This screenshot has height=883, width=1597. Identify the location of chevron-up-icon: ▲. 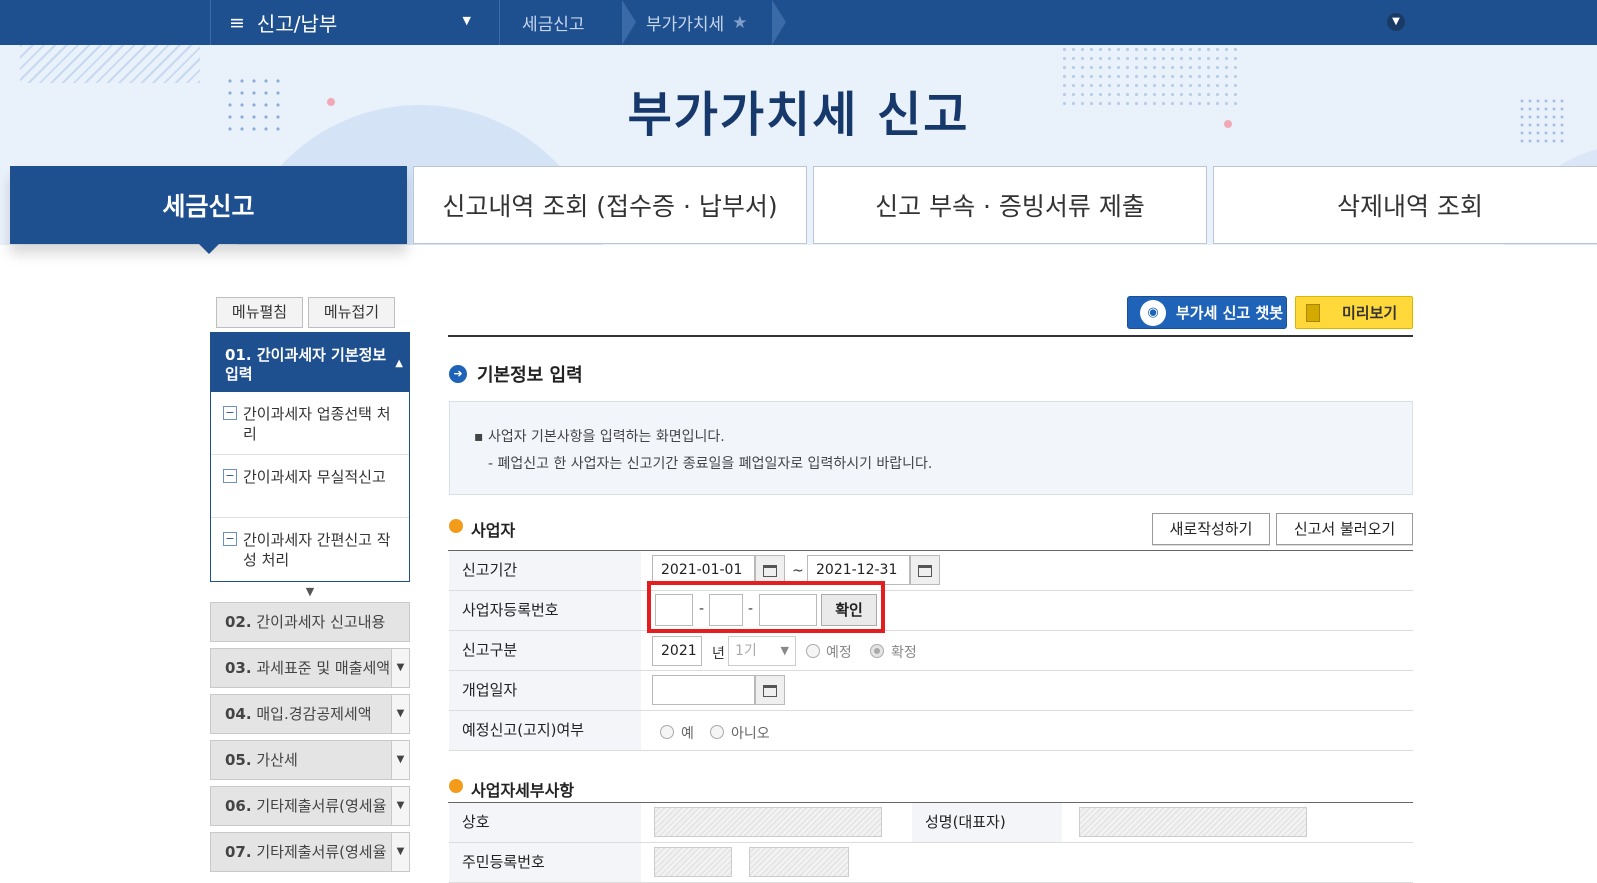
(399, 363).